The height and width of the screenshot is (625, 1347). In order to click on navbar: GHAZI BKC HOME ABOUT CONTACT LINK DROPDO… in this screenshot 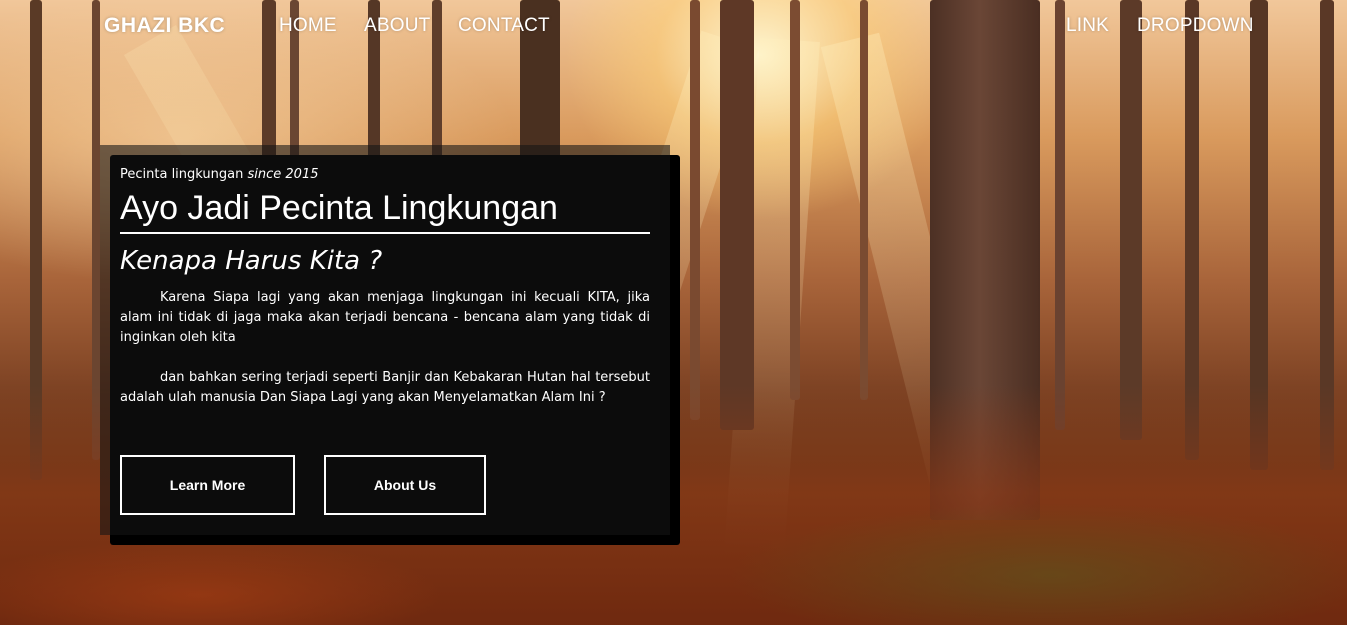, I will do `click(673, 26)`.